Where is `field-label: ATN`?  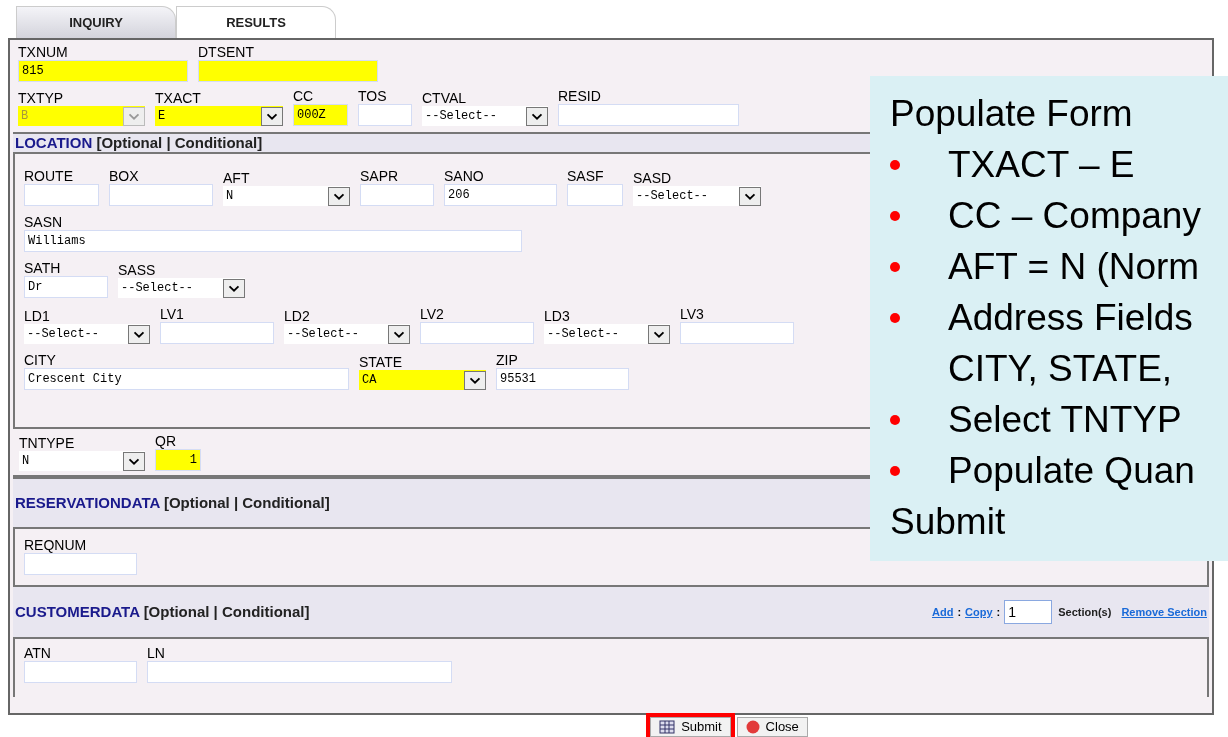
field-label: ATN is located at coordinates (38, 653).